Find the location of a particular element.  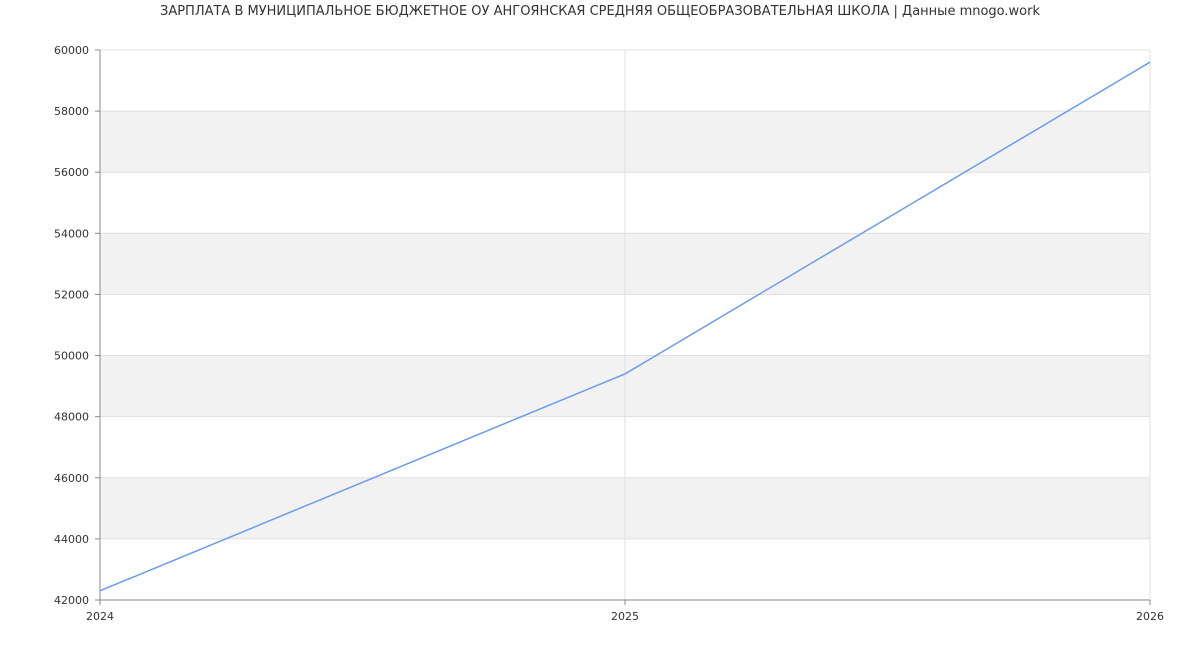

x-tick-label: 2026 is located at coordinates (1150, 616).